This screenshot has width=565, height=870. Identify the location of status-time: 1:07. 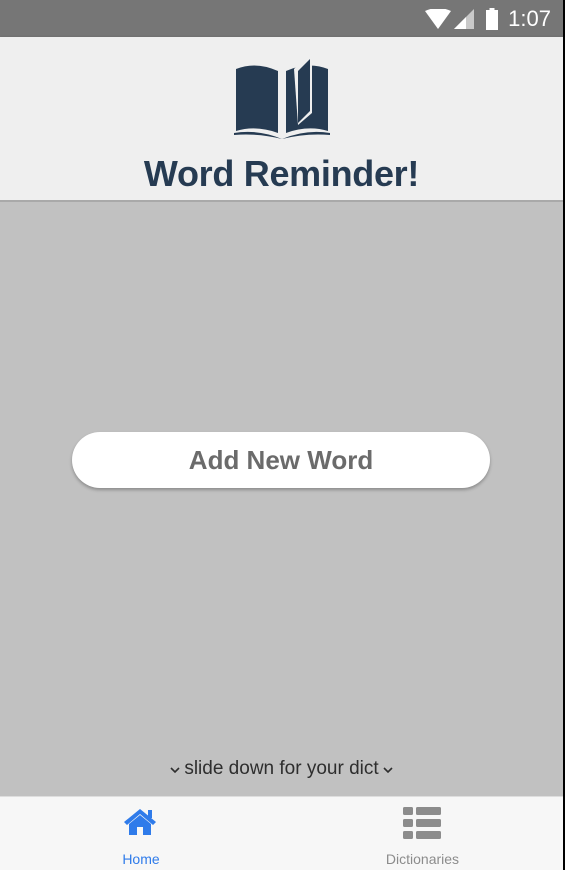
(529, 18).